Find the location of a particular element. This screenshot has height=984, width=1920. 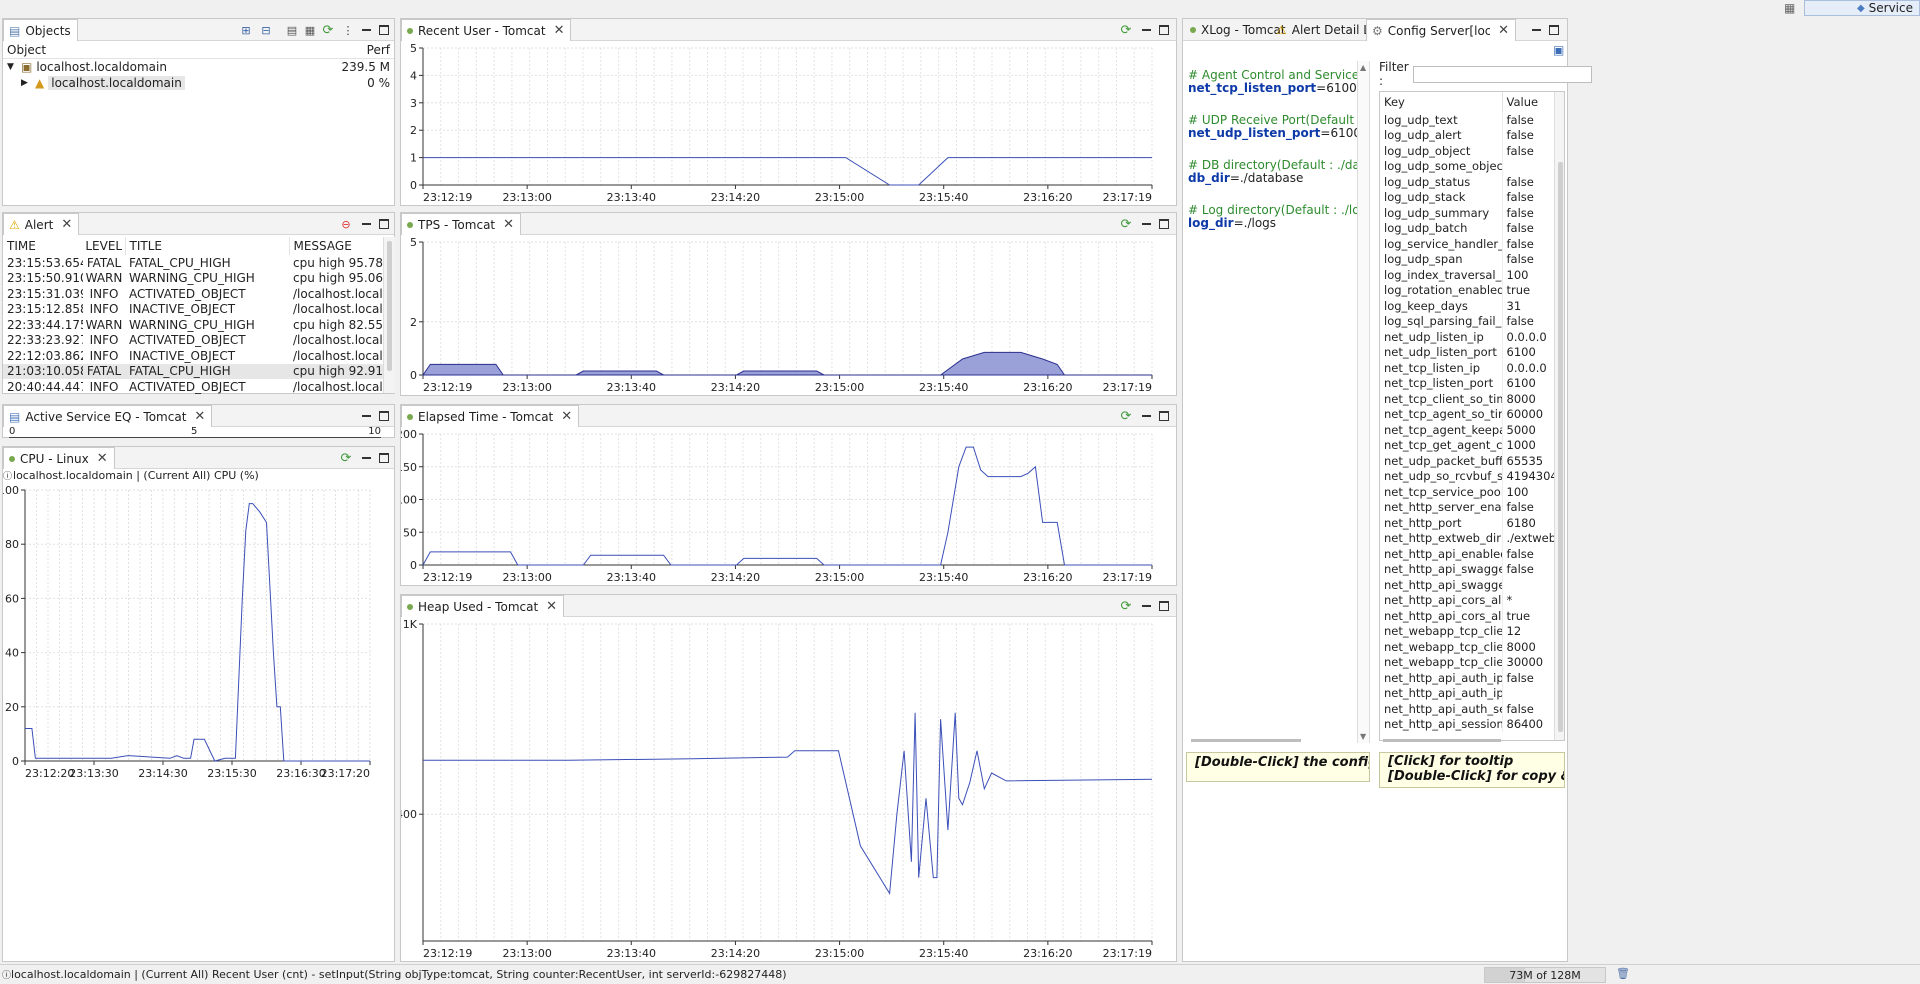

kv-row: net_http_api_auth_ip_en...false is located at coordinates (1467, 678).